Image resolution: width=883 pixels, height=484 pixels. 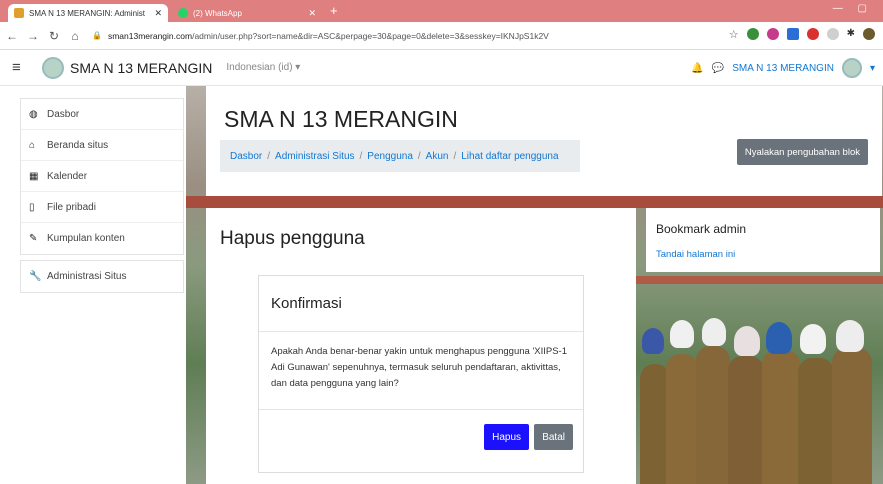 What do you see at coordinates (718, 68) in the screenshot?
I see `chat-icon: 💬` at bounding box center [718, 68].